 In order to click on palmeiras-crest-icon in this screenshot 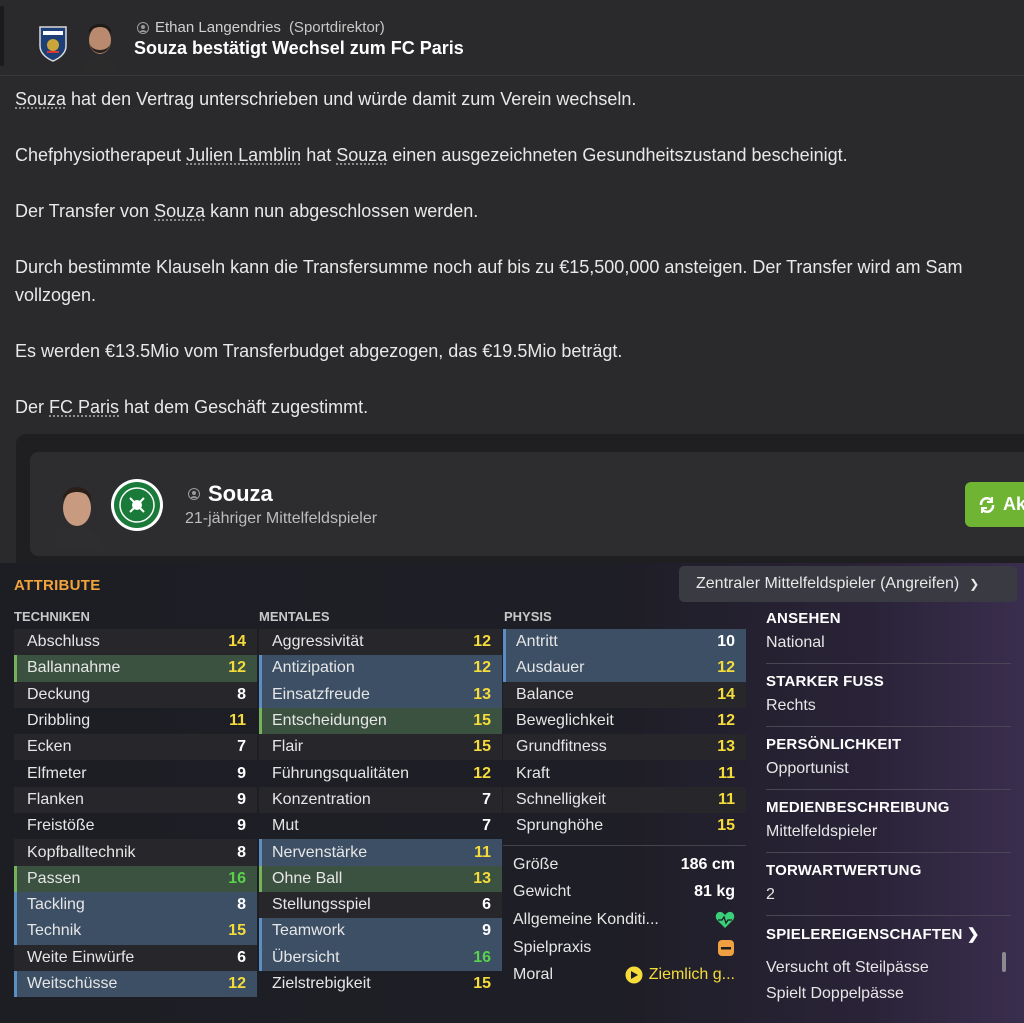, I will do `click(137, 505)`.